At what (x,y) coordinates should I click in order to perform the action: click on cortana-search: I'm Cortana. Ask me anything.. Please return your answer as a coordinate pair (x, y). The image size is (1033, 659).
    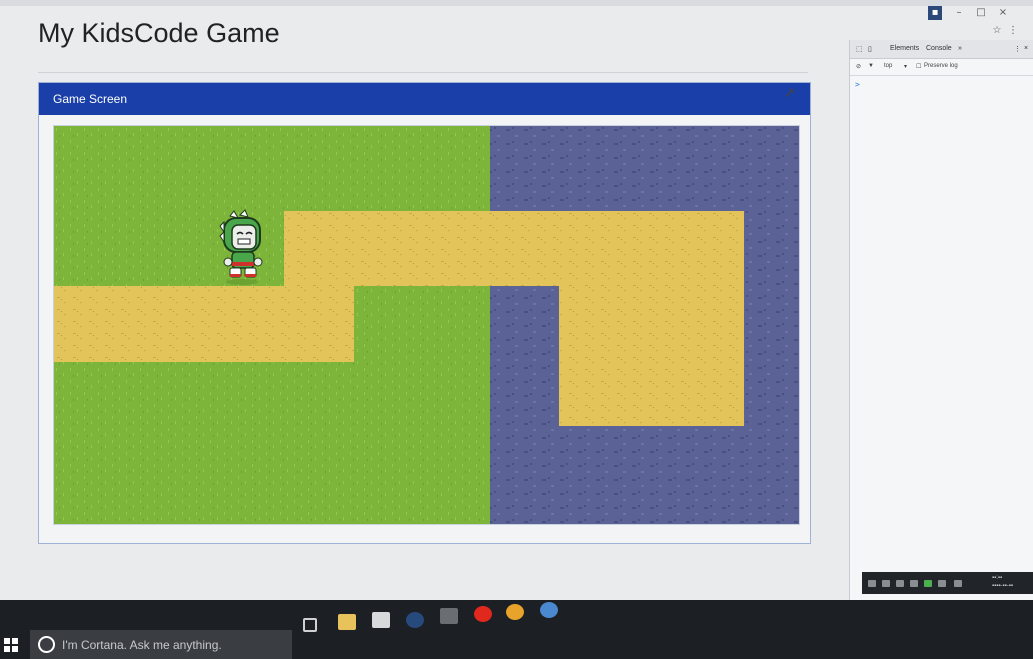
    Looking at the image, I should click on (161, 644).